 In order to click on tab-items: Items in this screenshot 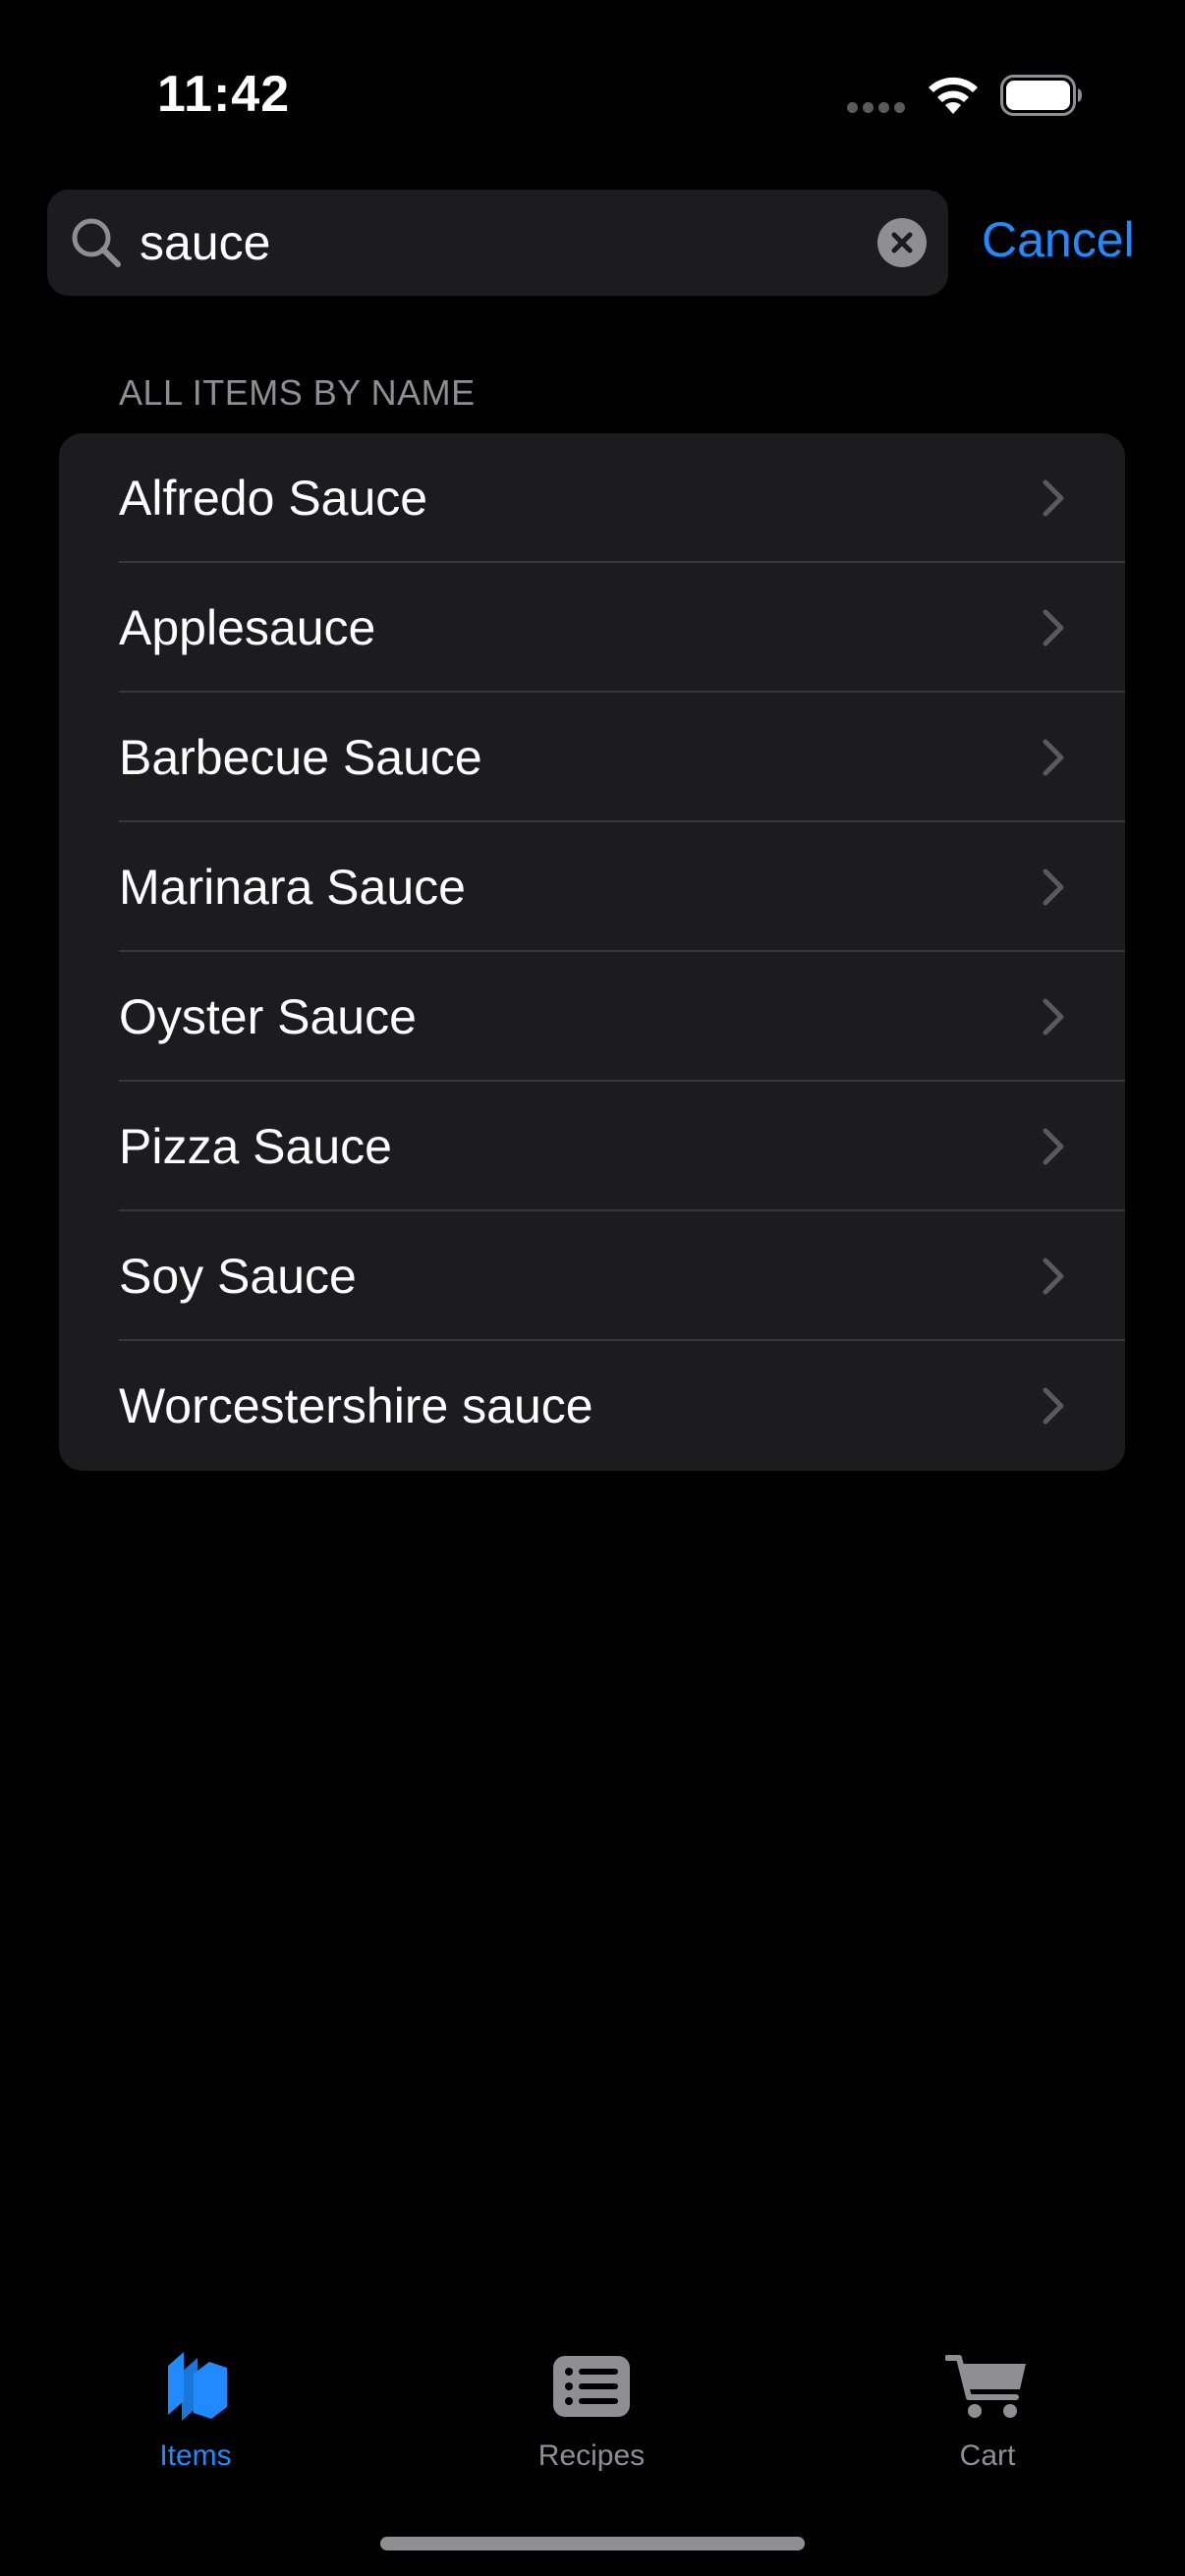, I will do `click(196, 2402)`.